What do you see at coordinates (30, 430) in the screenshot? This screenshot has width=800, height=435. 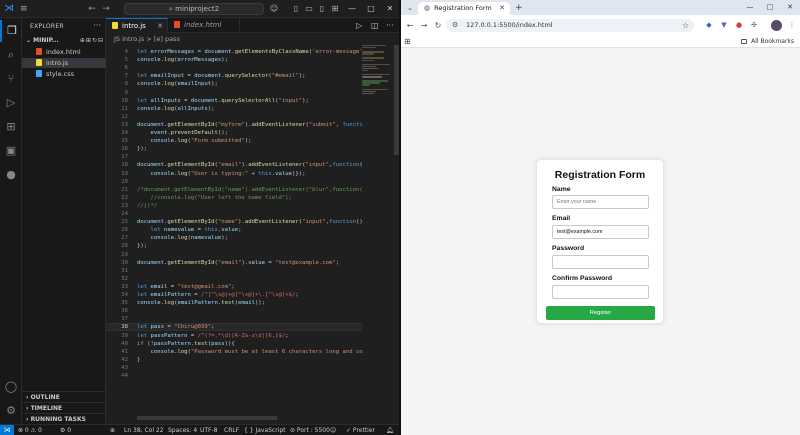 I see `problems-count: ⊗ 0 ⚠ 0` at bounding box center [30, 430].